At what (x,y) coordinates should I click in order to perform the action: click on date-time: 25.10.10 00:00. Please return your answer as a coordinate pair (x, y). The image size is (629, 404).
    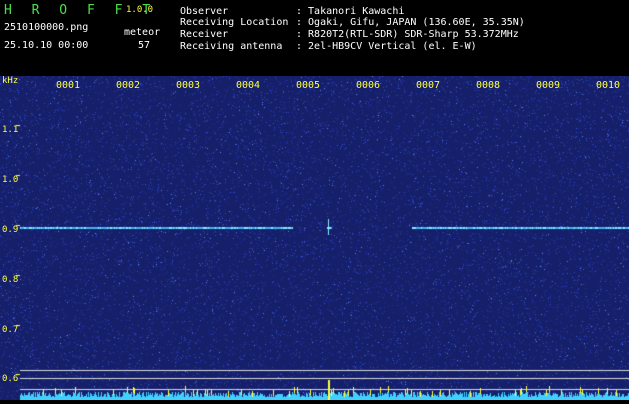
    Looking at the image, I should click on (46, 45).